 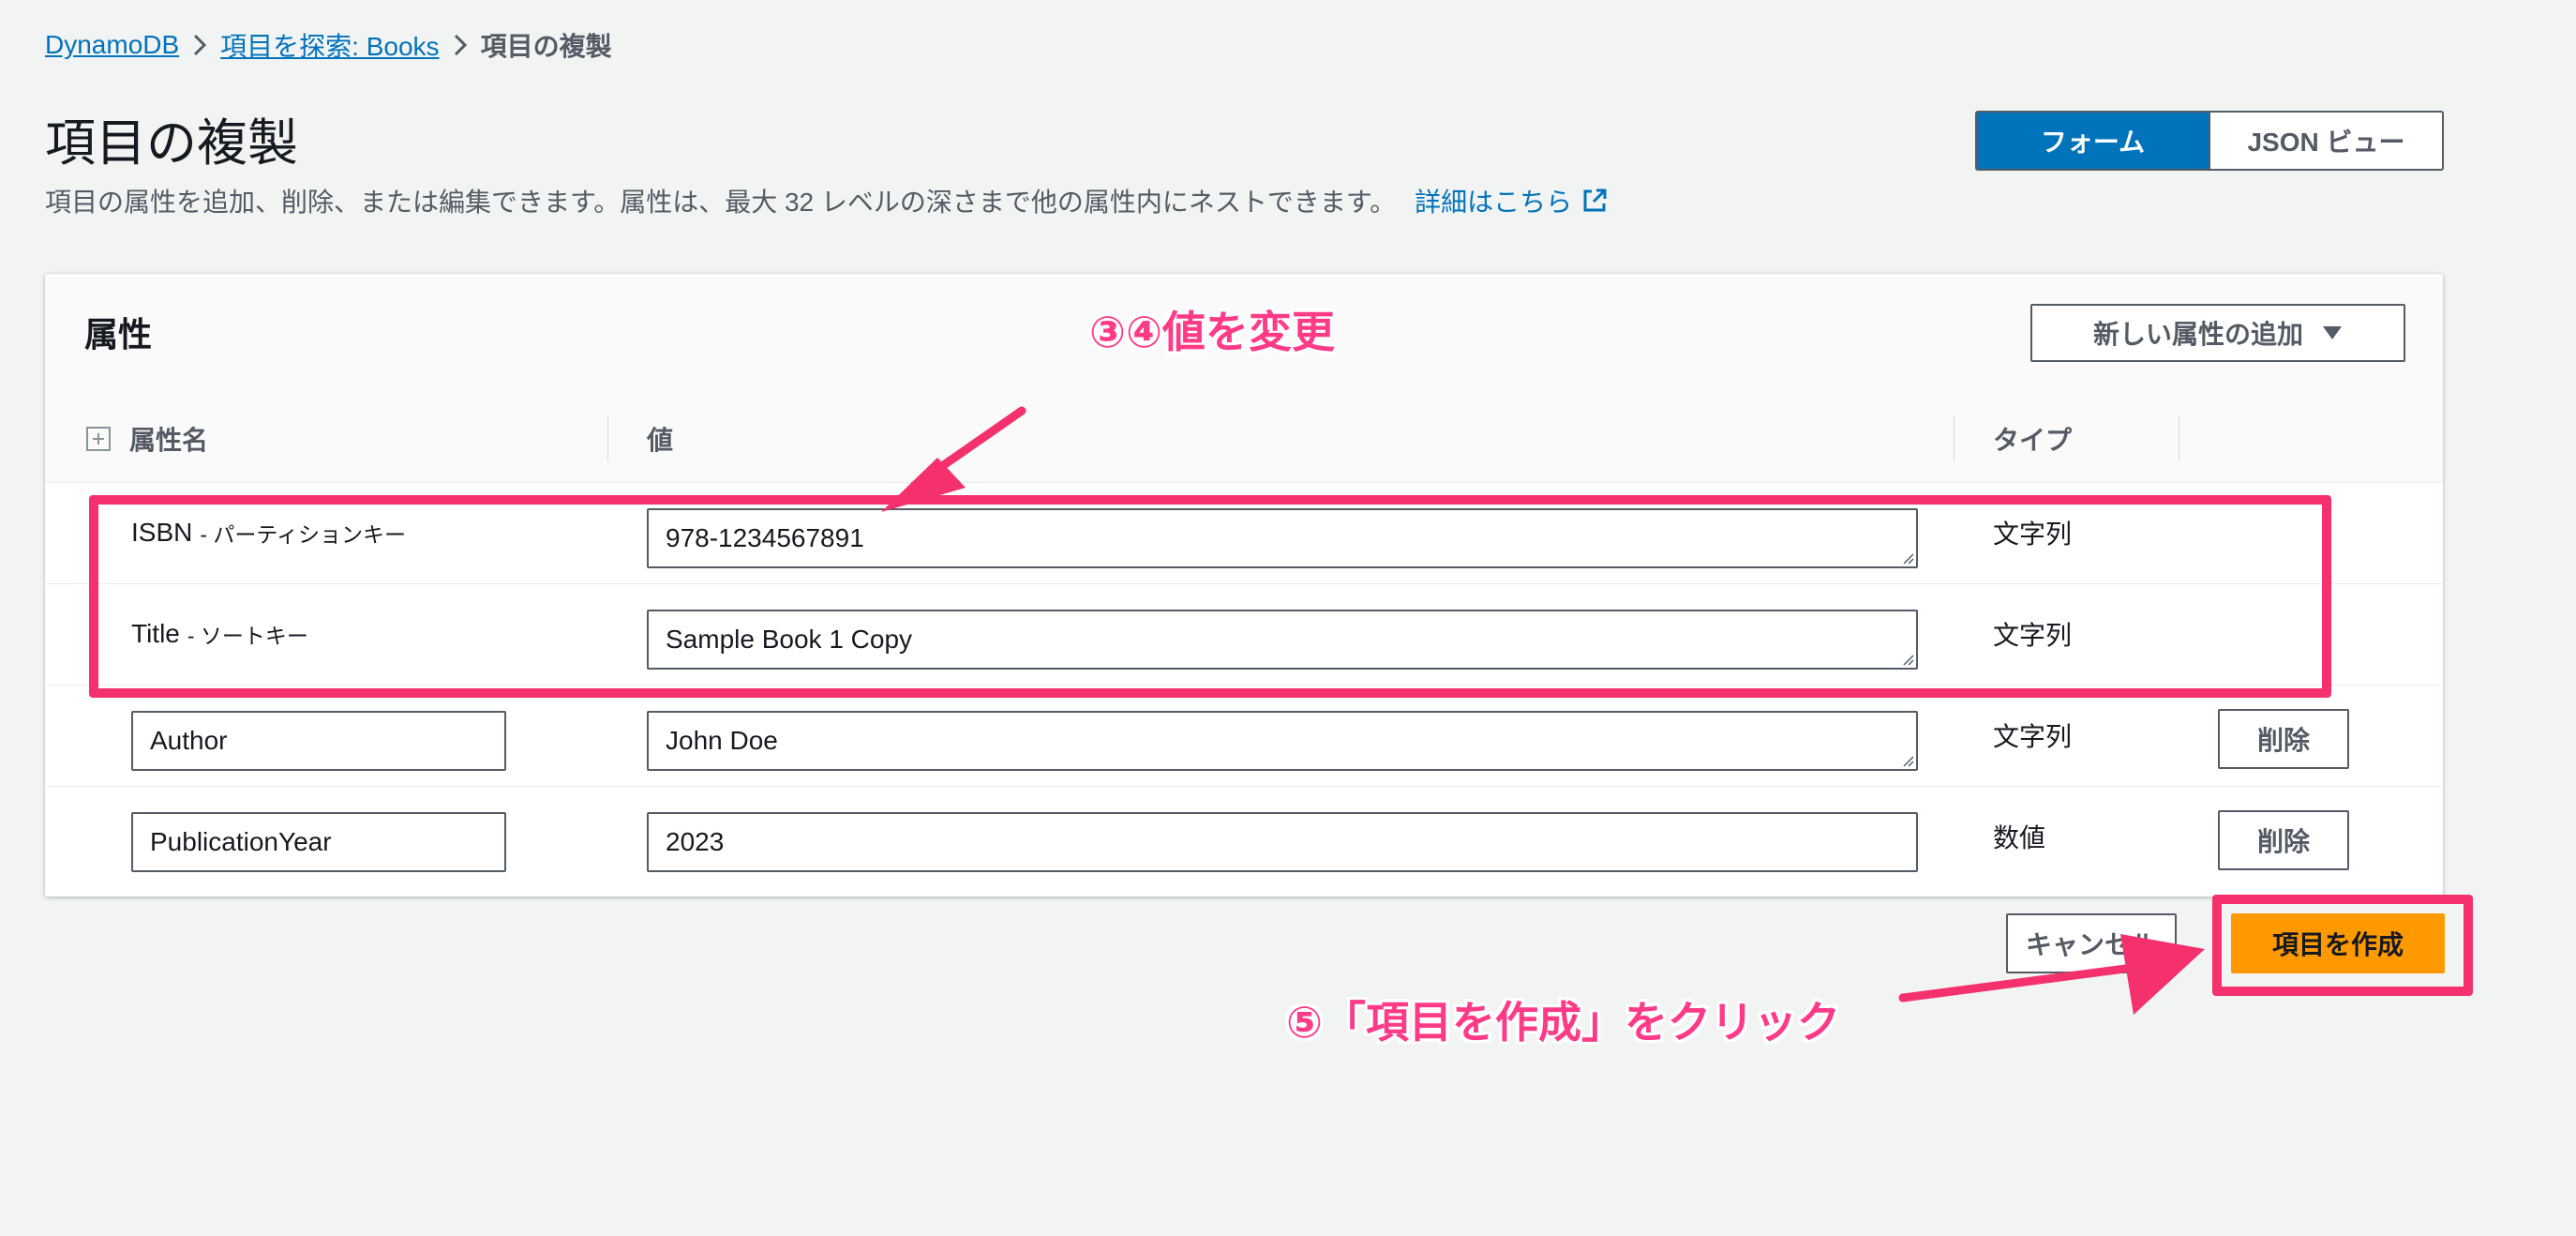 I want to click on arrow-to-value-fields, so click(x=954, y=459).